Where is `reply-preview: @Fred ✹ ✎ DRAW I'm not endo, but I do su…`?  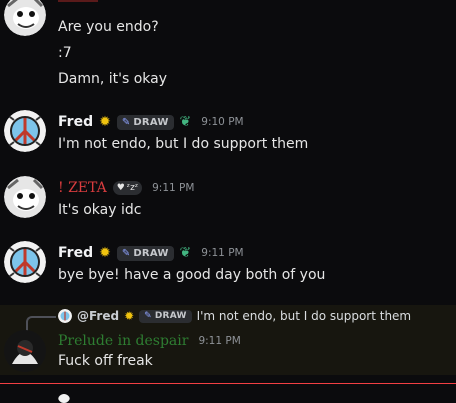 reply-preview: @Fred ✹ ✎ DRAW I'm not endo, but I do su… is located at coordinates (234, 316).